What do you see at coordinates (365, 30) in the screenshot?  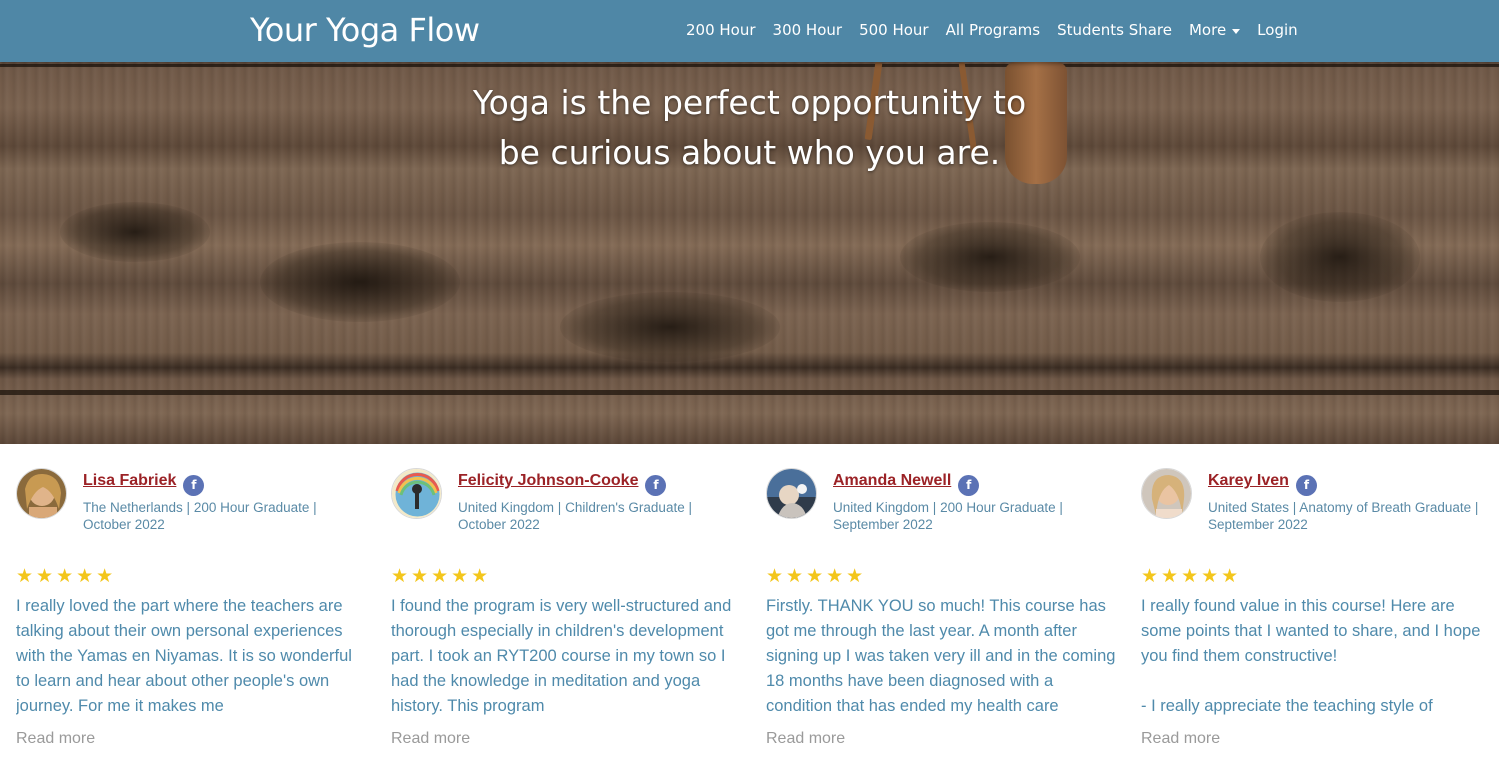 I see `brand-logo-link: Your Yoga Flow` at bounding box center [365, 30].